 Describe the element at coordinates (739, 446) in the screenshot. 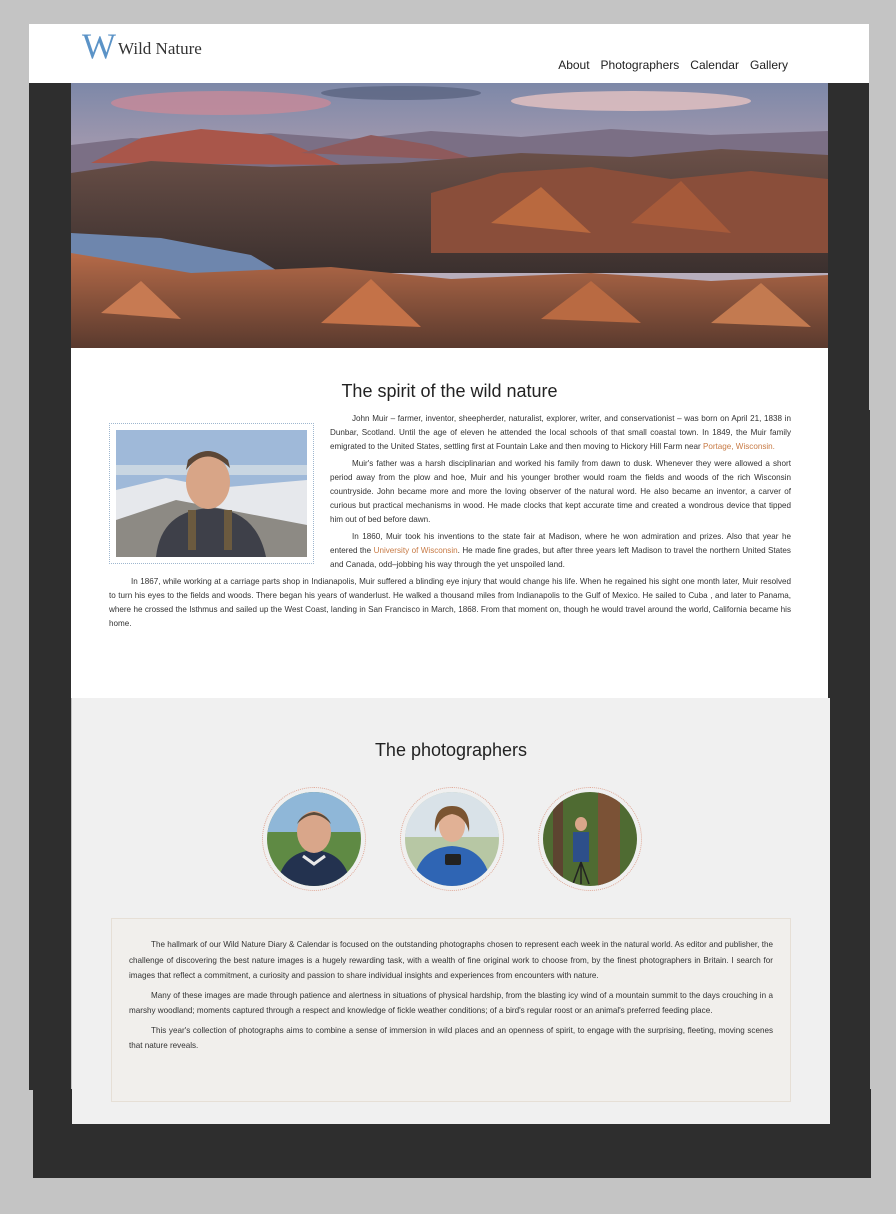

I see `portage-wisconsin-link: Portage, Wisconsin.` at that location.